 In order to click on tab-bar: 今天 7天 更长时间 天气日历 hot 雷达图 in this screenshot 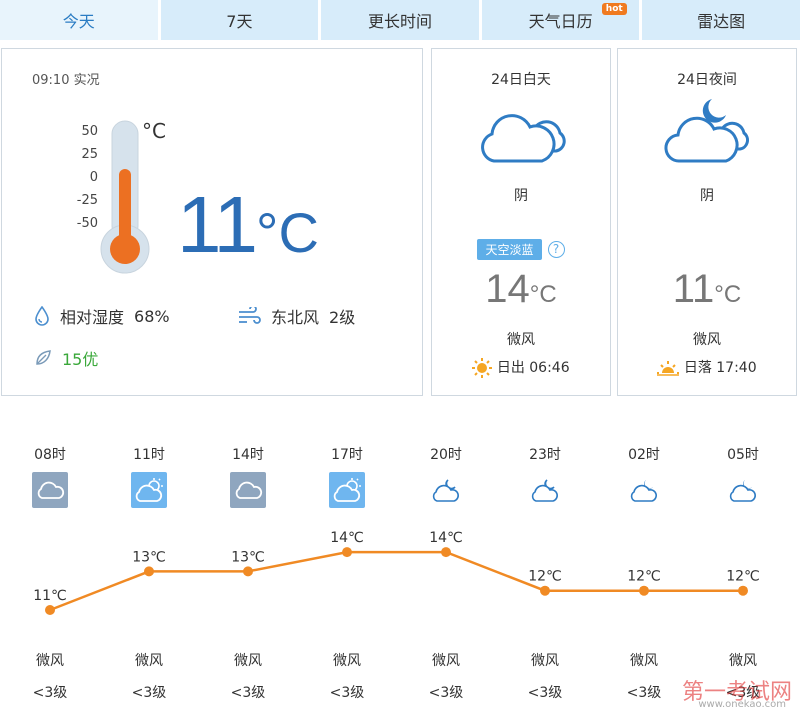, I will do `click(400, 20)`.